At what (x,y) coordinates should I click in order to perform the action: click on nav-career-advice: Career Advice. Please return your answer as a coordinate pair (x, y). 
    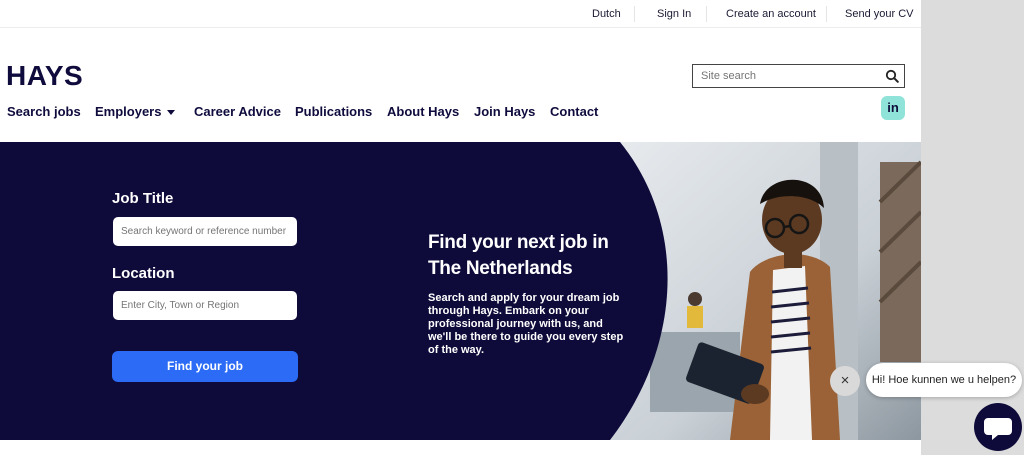
    Looking at the image, I should click on (237, 111).